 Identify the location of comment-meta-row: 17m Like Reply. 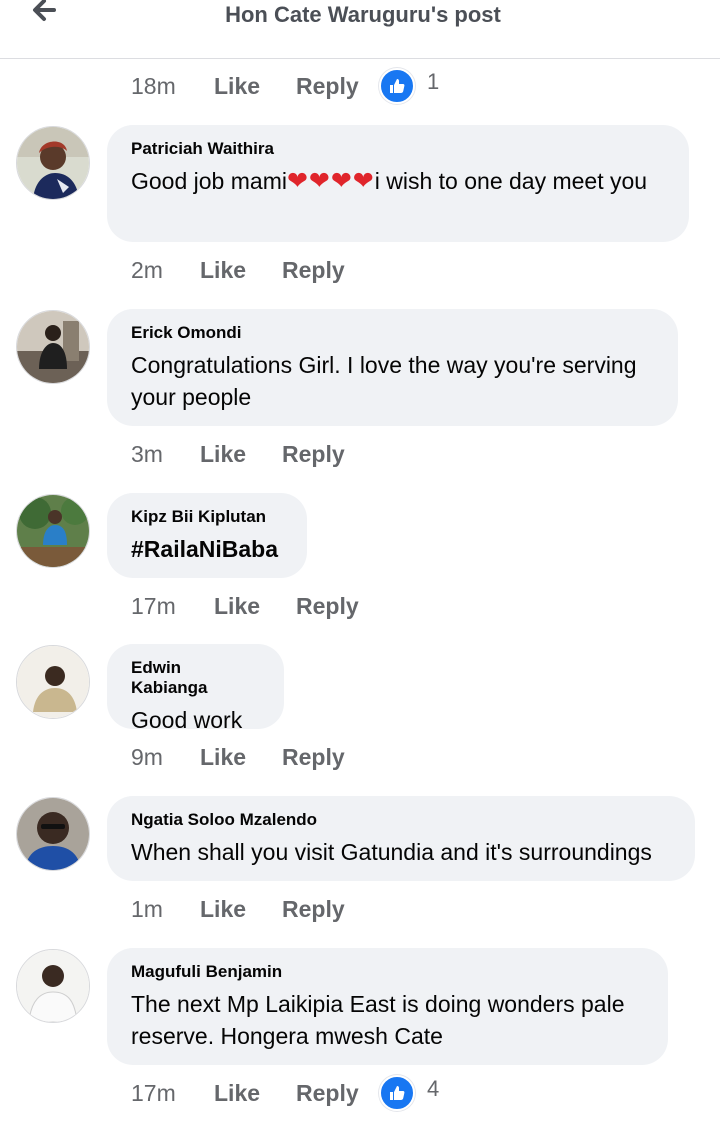
(255, 606).